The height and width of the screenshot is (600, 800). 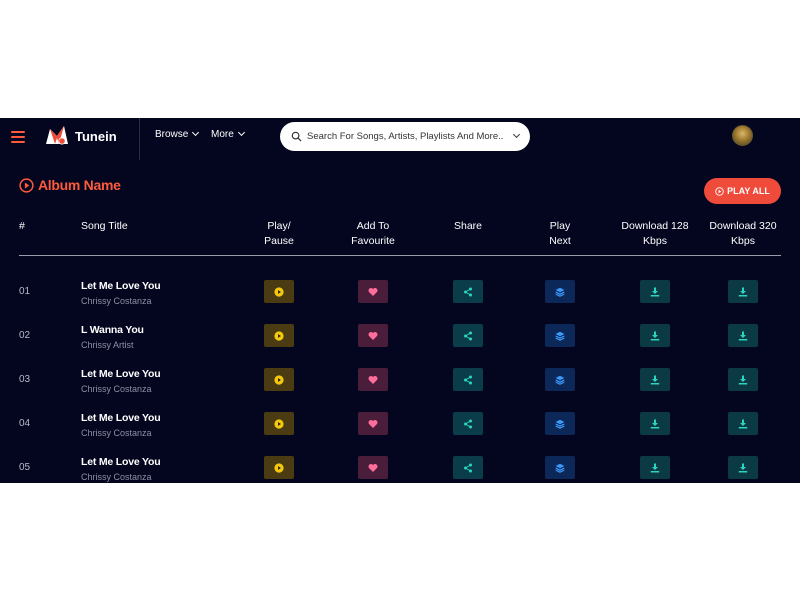 What do you see at coordinates (279, 241) in the screenshot?
I see `col-header-play-pause-line2: Pause` at bounding box center [279, 241].